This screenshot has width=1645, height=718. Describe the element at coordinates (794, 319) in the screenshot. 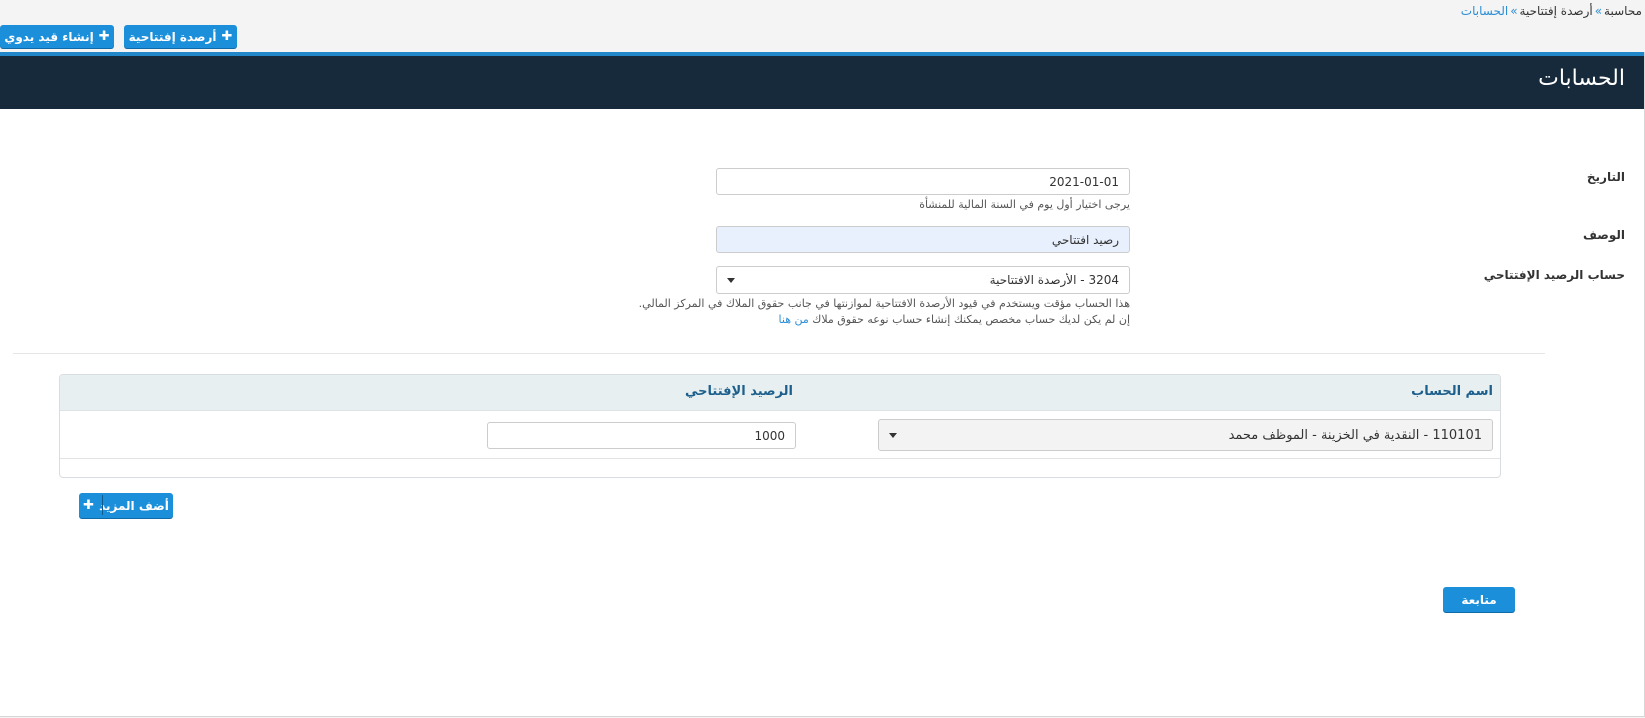

I see `create-equity-account-link: من هنا` at that location.